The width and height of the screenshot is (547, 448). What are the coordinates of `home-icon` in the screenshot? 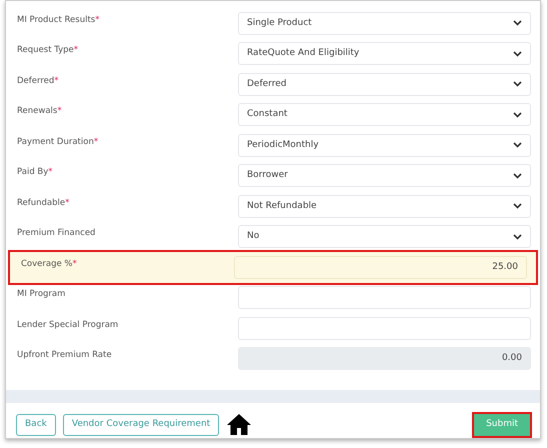 It's located at (239, 424).